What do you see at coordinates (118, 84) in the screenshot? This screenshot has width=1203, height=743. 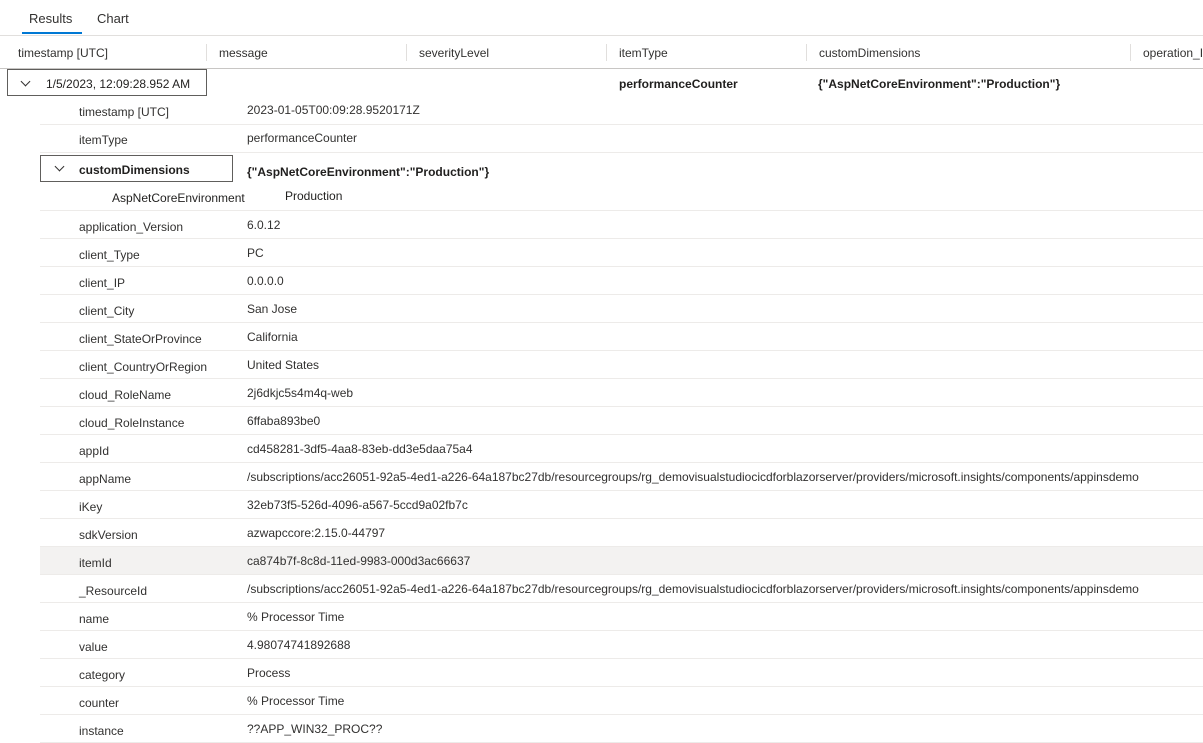 I see `row-timestamp: 1/5/2023, 12:09:28.952 AM` at bounding box center [118, 84].